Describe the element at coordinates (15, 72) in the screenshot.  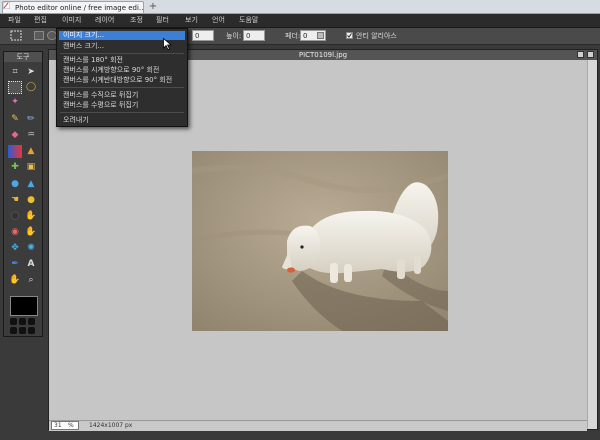
I see `crop-tool-icon: ⌗` at that location.